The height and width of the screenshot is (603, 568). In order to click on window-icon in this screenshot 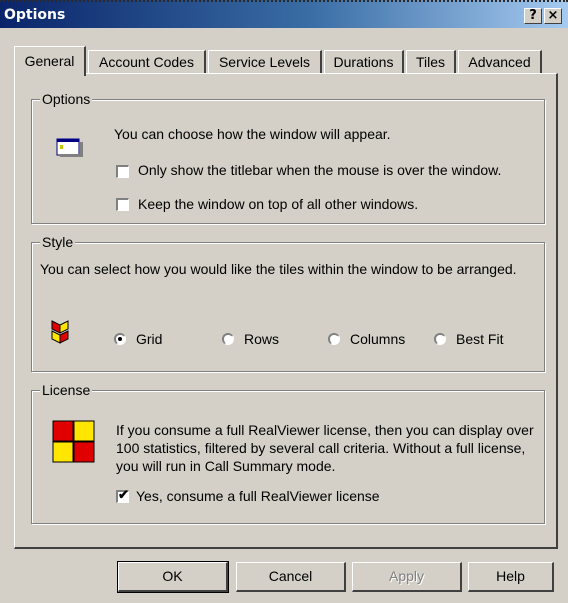, I will do `click(69, 147)`.